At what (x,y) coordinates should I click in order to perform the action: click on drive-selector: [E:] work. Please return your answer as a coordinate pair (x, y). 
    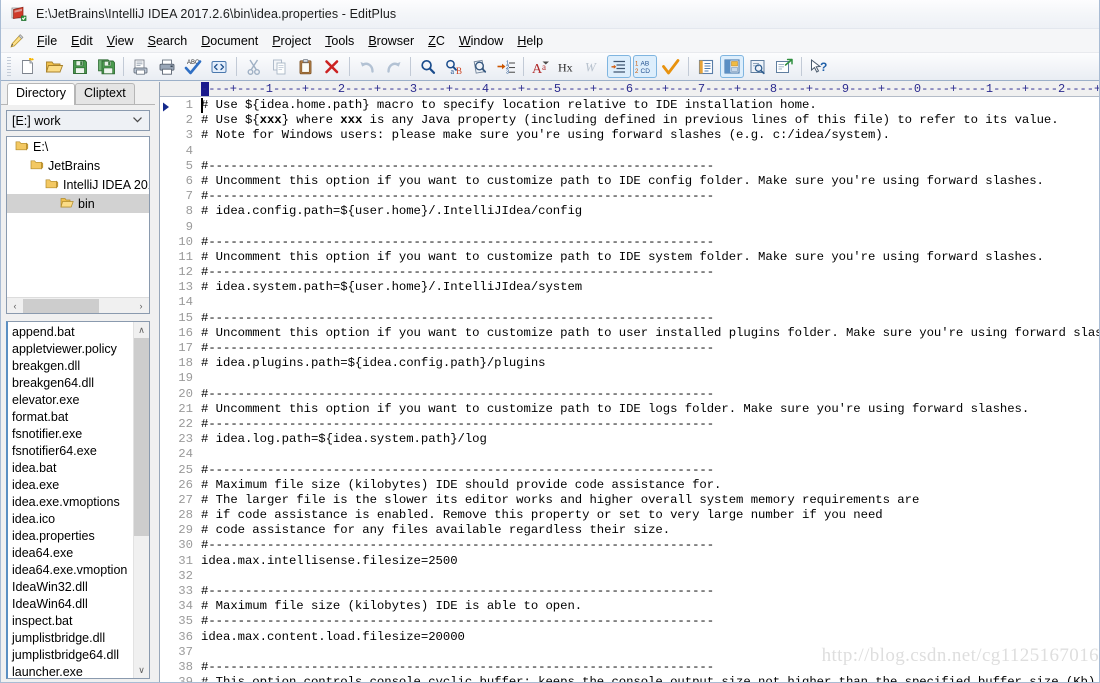
    Looking at the image, I should click on (78, 120).